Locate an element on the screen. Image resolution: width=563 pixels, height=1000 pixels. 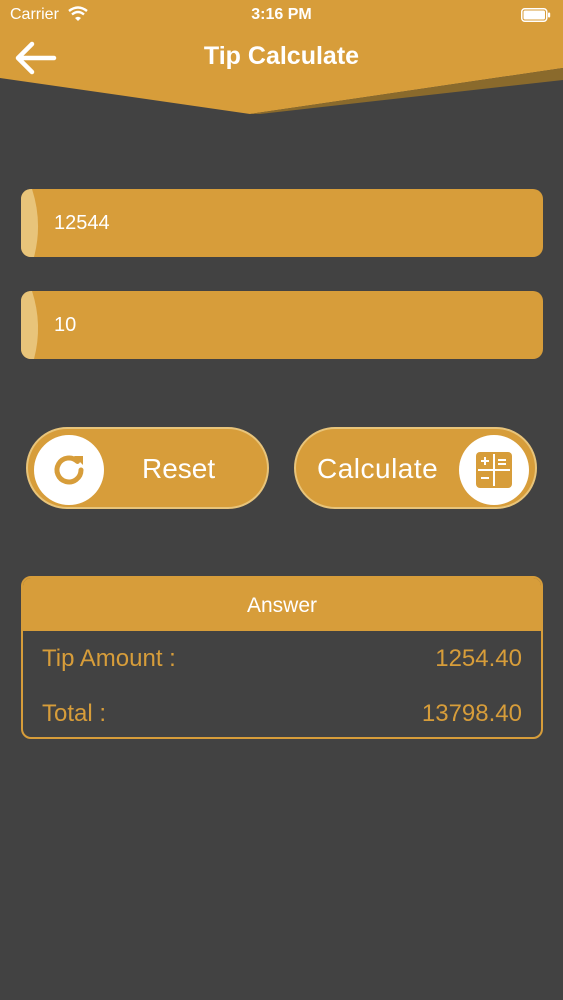
reset-icon-circle is located at coordinates (69, 470).